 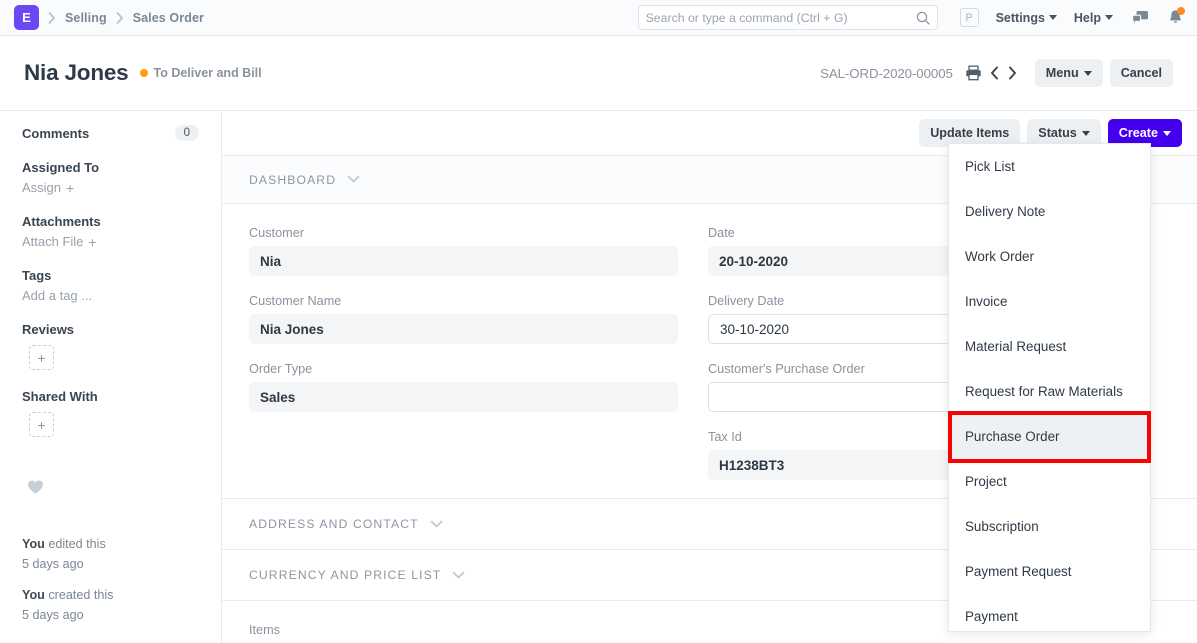 I want to click on dashboard-section-title: DASHBOARD, so click(x=293, y=179).